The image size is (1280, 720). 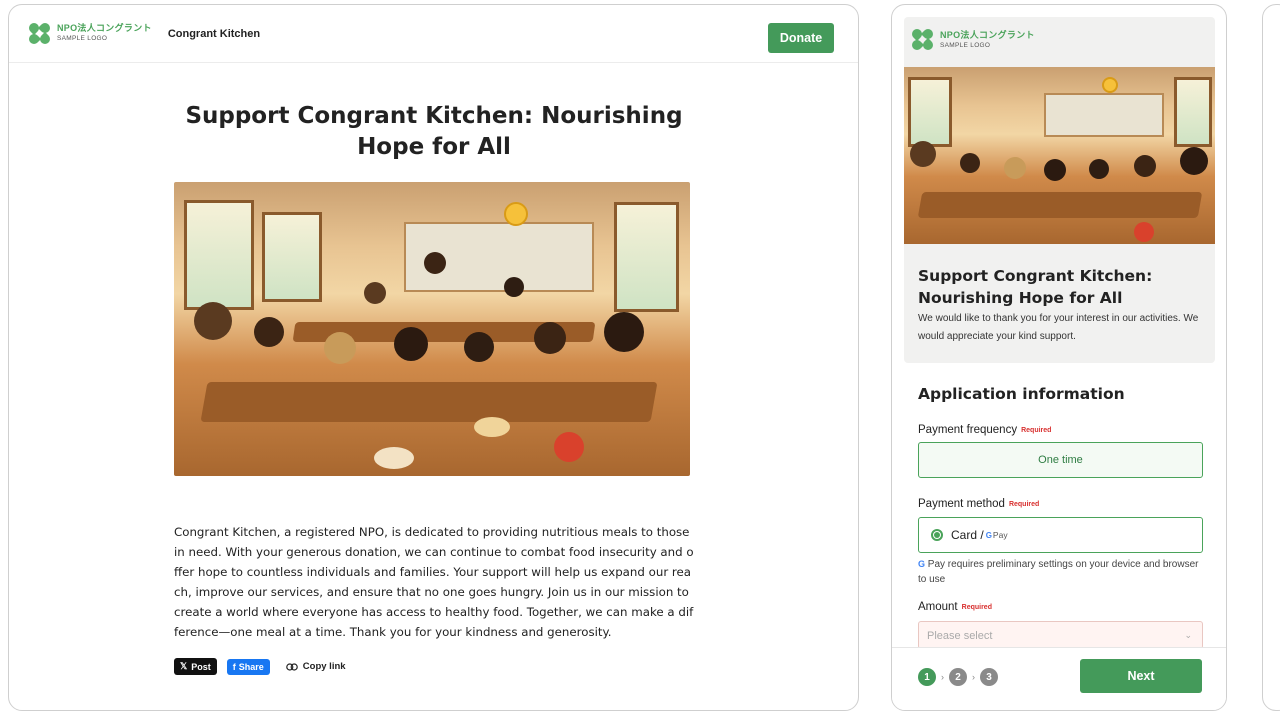 What do you see at coordinates (927, 677) in the screenshot?
I see `step-1: 1` at bounding box center [927, 677].